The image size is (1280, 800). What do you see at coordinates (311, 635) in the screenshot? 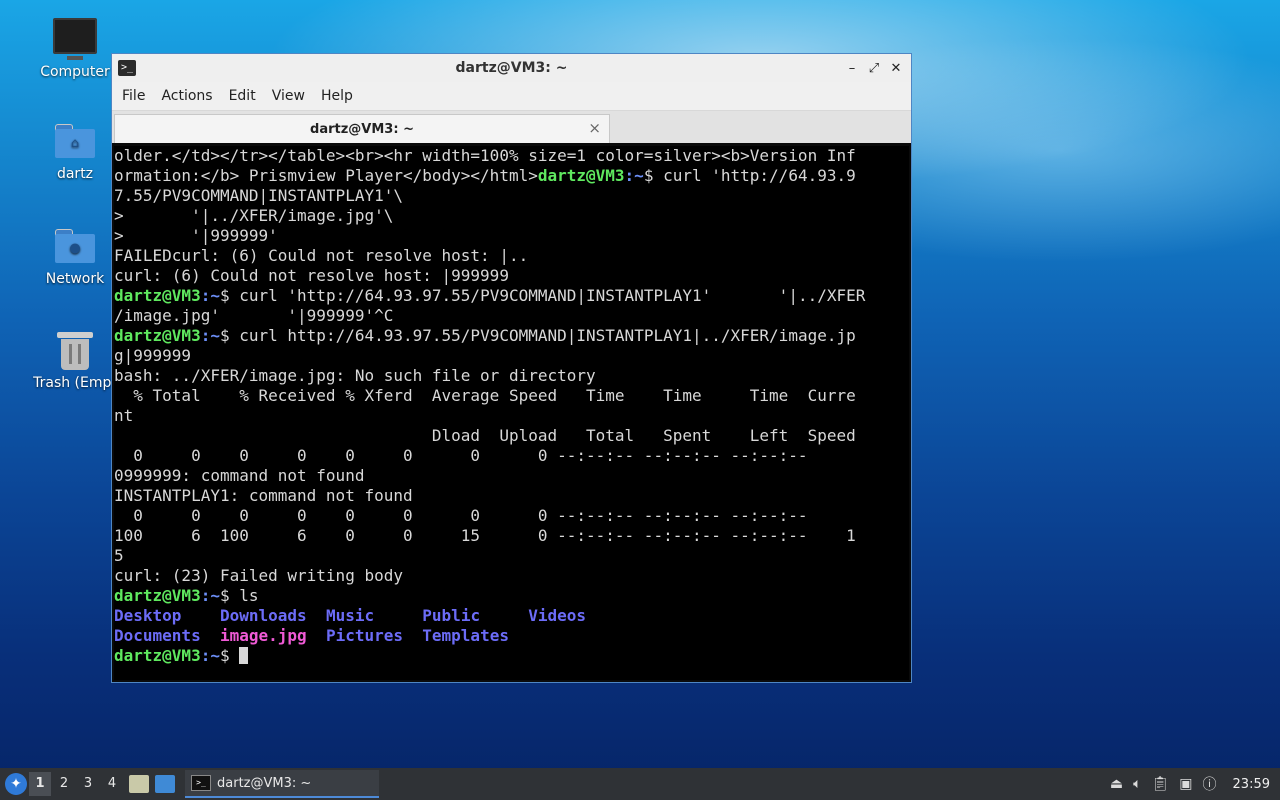
I see `ls-output-row: Documents image.jpg Pictures Templates` at bounding box center [311, 635].